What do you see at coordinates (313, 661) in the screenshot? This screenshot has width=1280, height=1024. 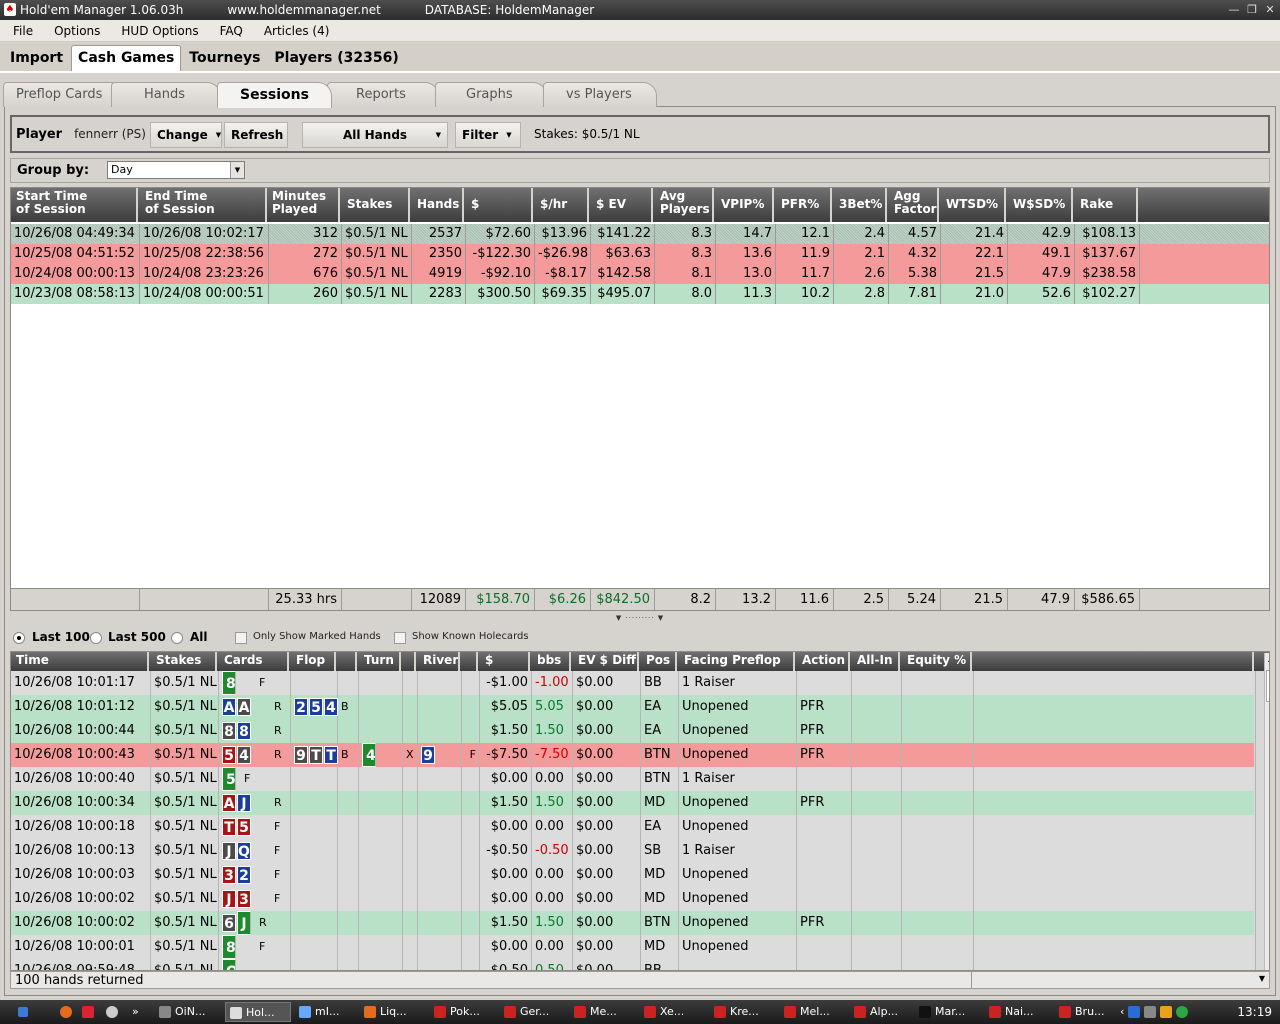 I see `hands-col-header: Flop` at bounding box center [313, 661].